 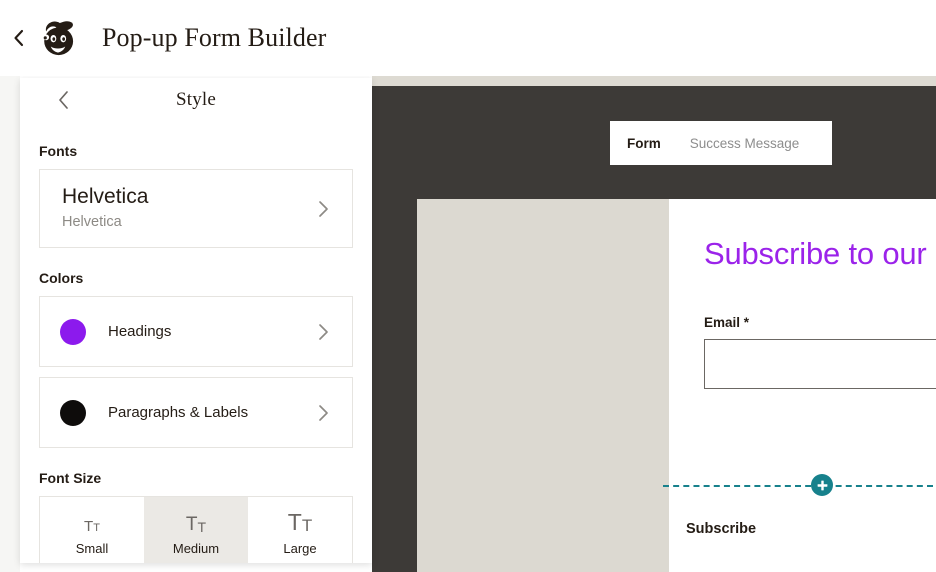 What do you see at coordinates (140, 331) in the screenshot?
I see `headings-color-label: Headings` at bounding box center [140, 331].